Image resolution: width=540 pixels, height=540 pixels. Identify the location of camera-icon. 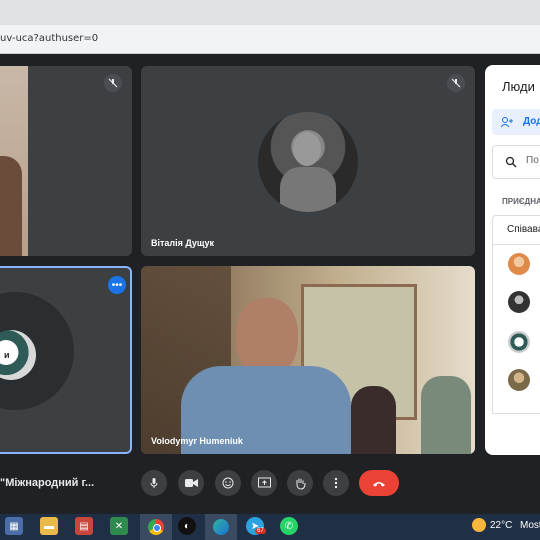
(191, 483).